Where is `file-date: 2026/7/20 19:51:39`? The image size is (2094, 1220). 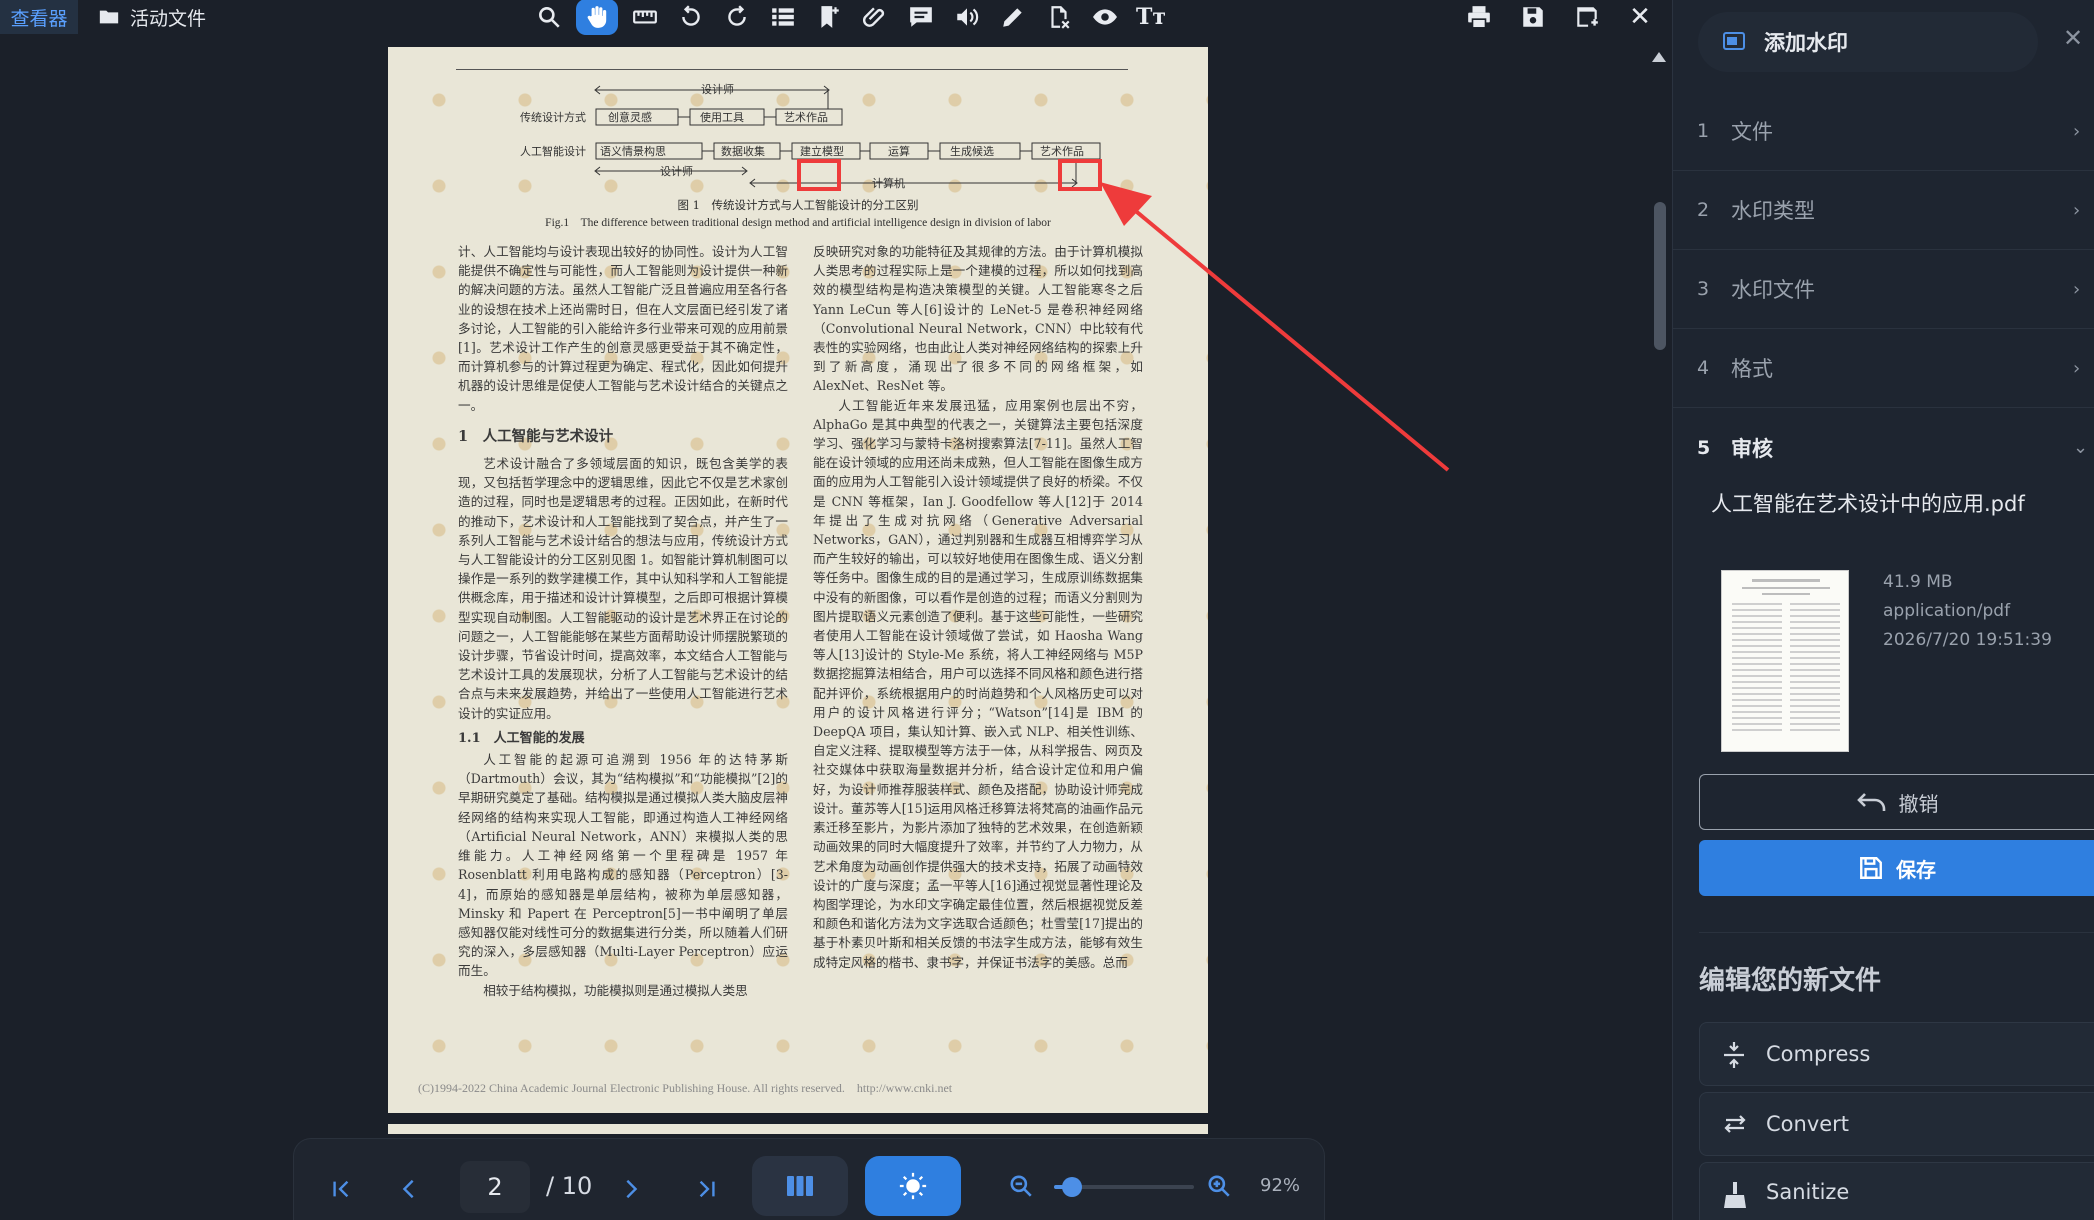
file-date: 2026/7/20 19:51:39 is located at coordinates (1967, 640).